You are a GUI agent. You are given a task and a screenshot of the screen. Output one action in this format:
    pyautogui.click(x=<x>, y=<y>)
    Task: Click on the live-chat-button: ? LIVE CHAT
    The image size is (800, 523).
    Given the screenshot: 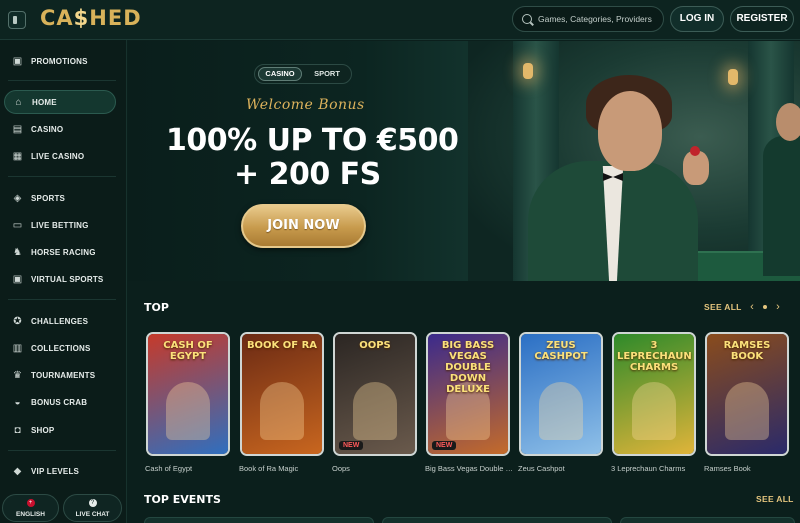 What is the action you would take?
    pyautogui.click(x=92, y=508)
    